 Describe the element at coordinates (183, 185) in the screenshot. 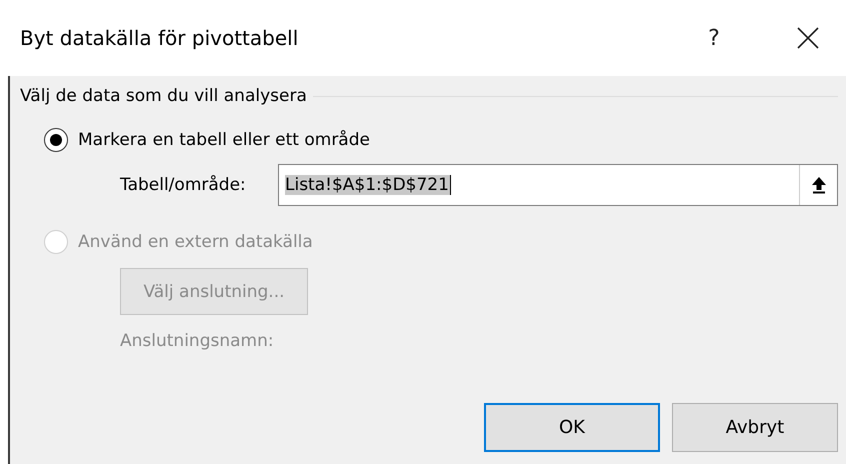

I see `field-label: Tabell/område:` at that location.